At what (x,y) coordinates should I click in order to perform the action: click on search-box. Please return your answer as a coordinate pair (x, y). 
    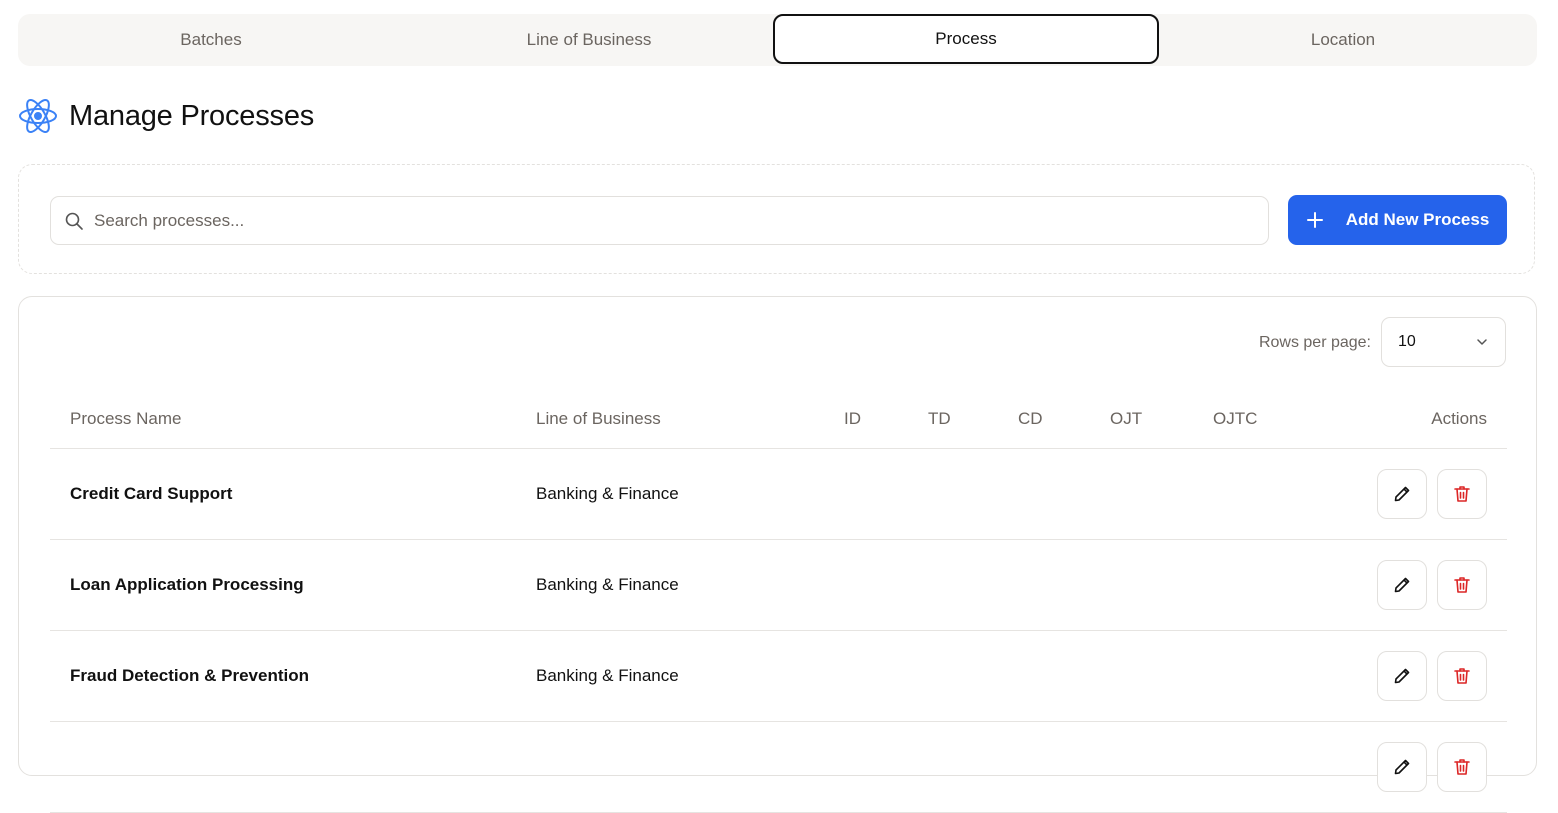
    Looking at the image, I should click on (659, 220).